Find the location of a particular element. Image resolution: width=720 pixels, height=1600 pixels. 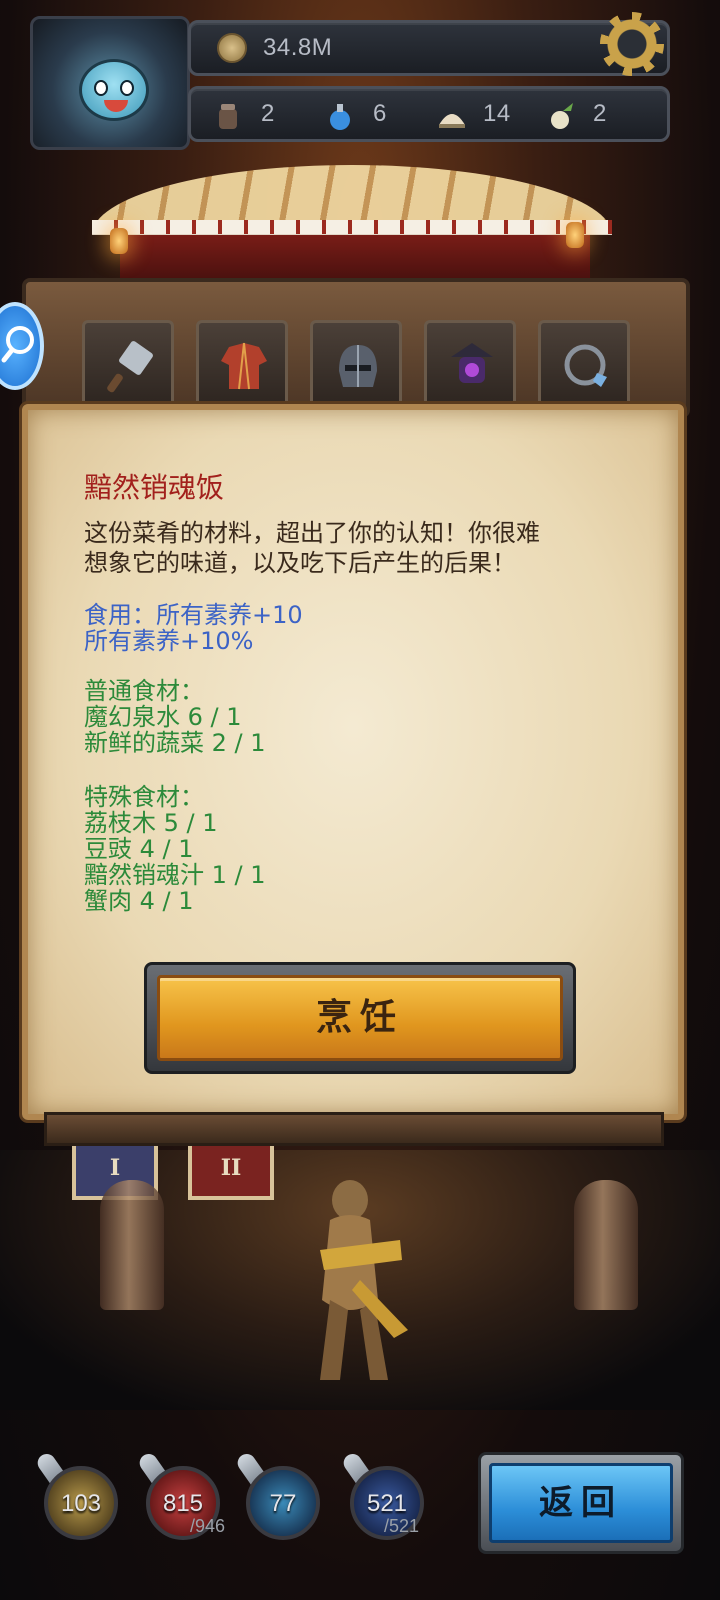

equipment-slot-cleaver: ★★★ is located at coordinates (128, 366).